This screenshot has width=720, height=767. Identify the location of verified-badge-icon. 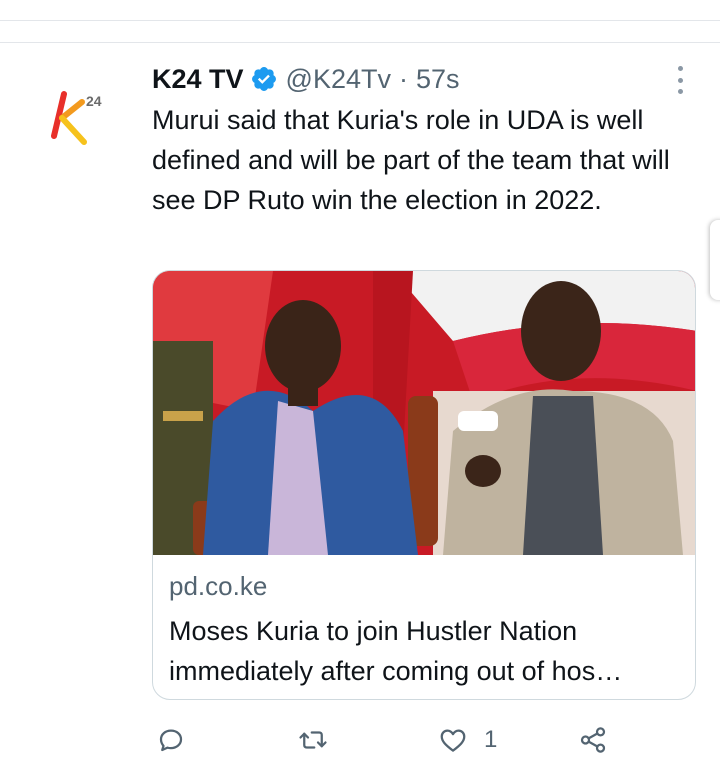
(264, 79).